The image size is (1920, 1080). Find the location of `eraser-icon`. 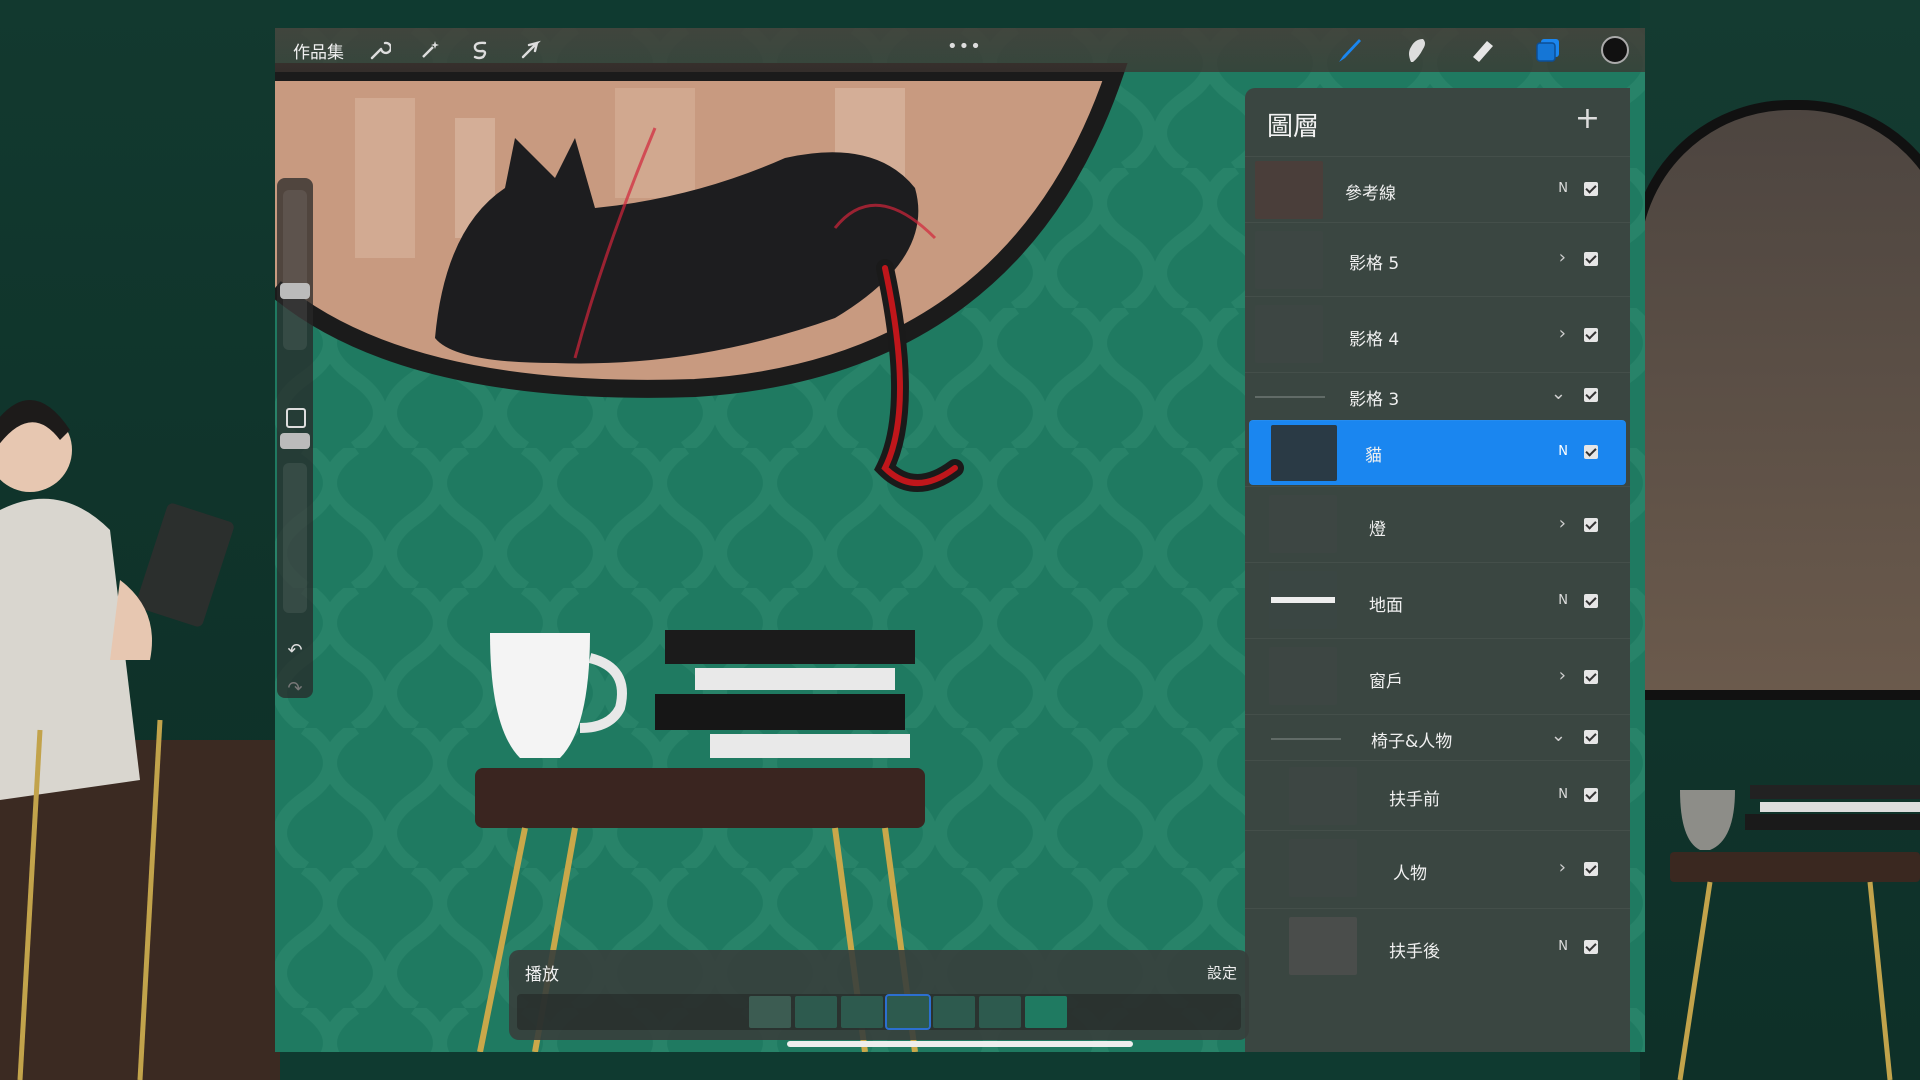

eraser-icon is located at coordinates (1482, 52).